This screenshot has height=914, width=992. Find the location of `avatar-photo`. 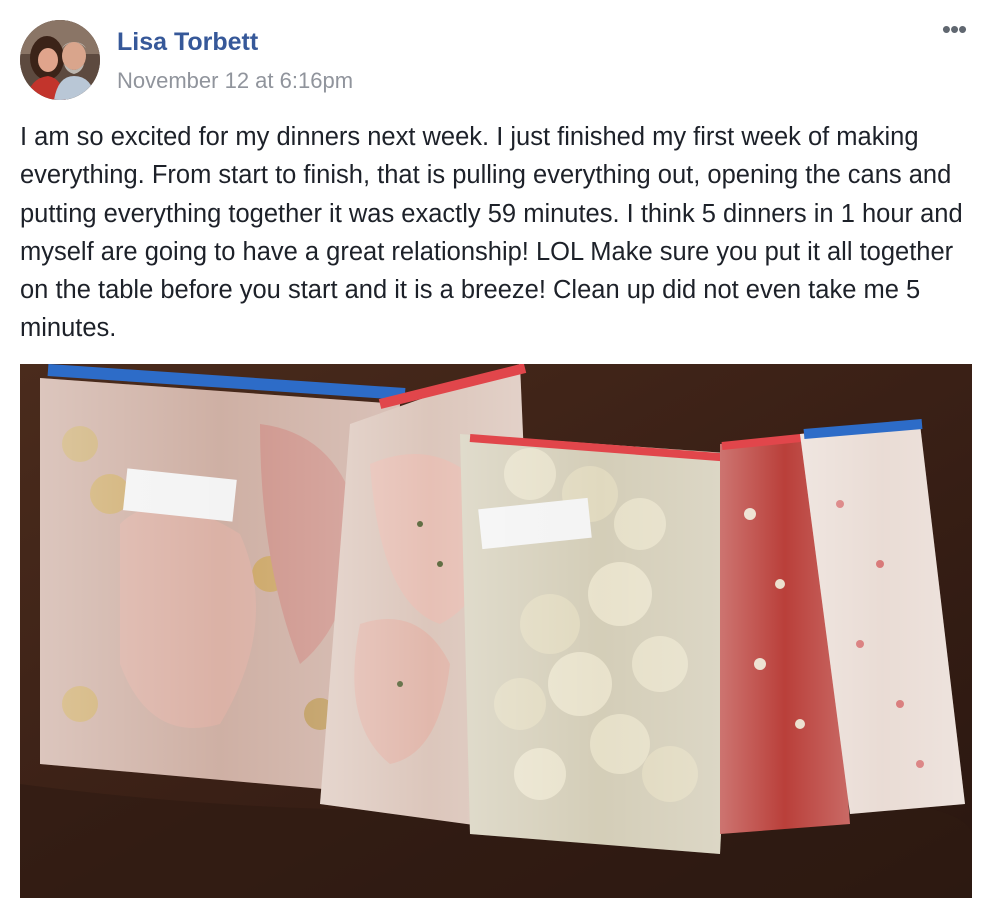

avatar-photo is located at coordinates (60, 60).